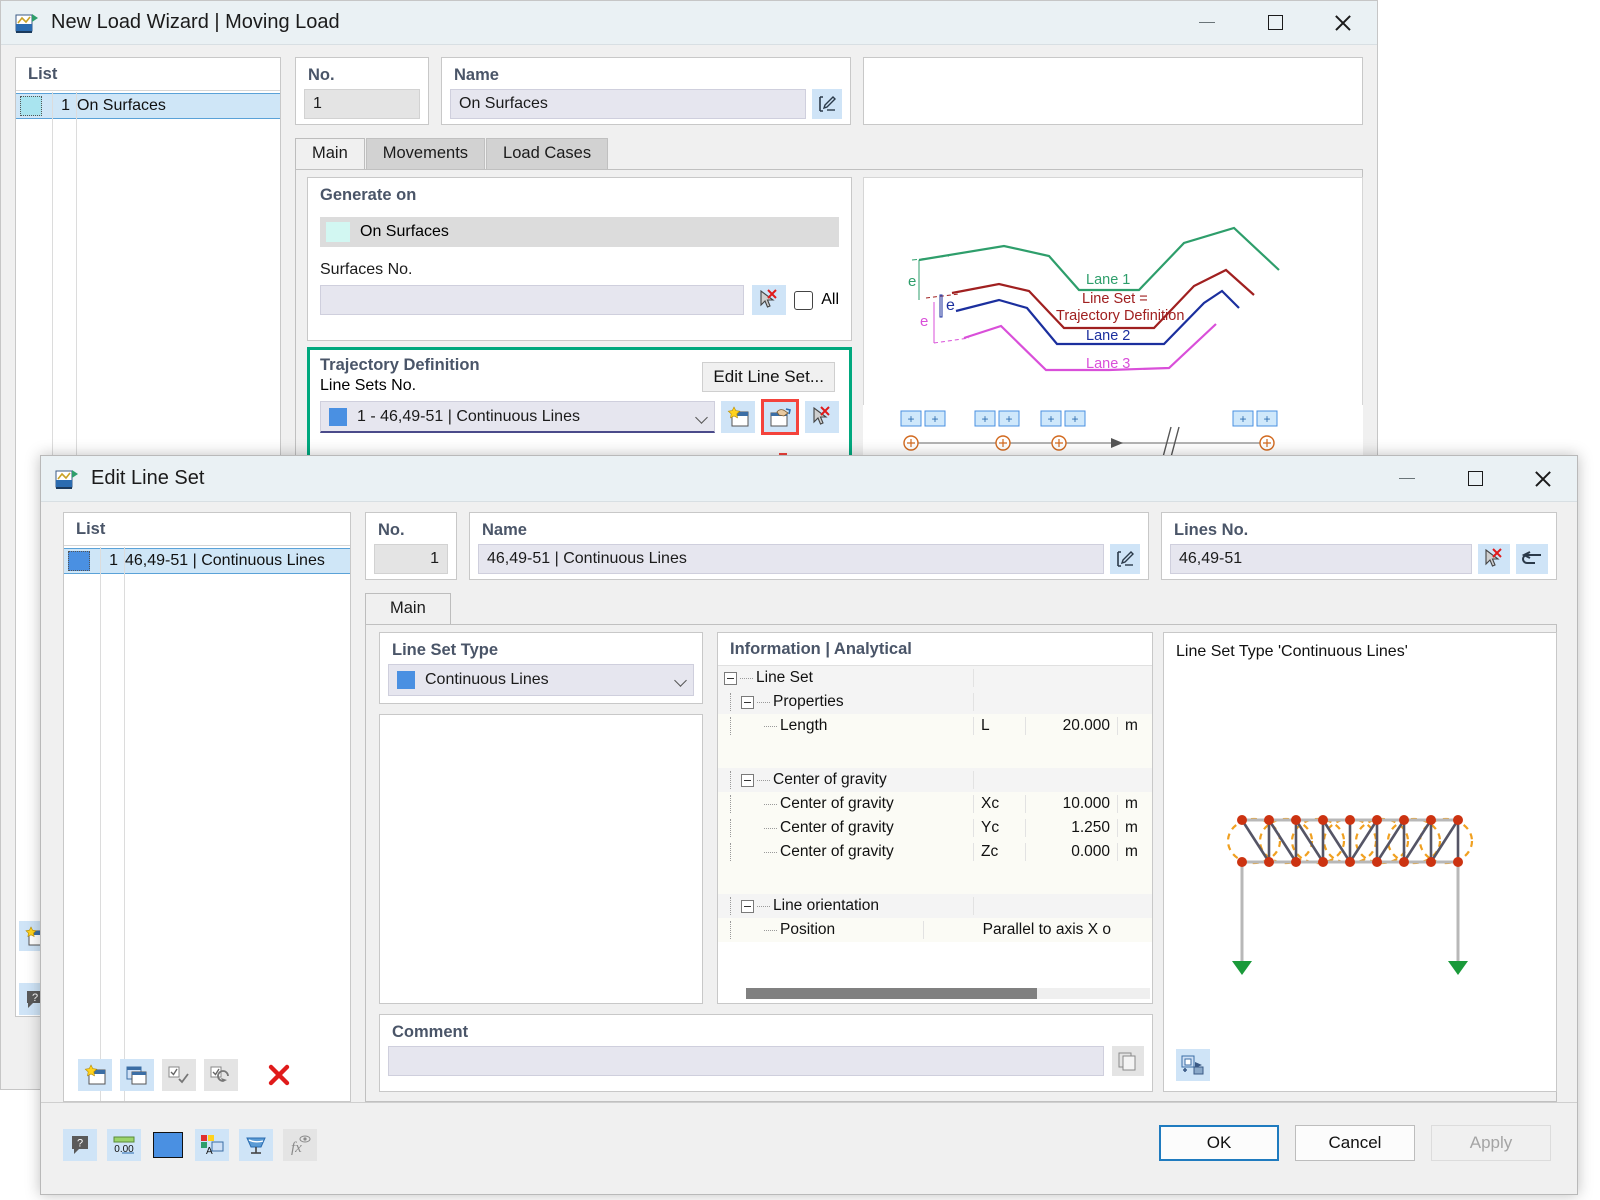 This screenshot has width=1600, height=1200. What do you see at coordinates (207, 807) in the screenshot?
I see `lineset-list-pane: List 1 46,49-51 | Continuous Lines` at bounding box center [207, 807].